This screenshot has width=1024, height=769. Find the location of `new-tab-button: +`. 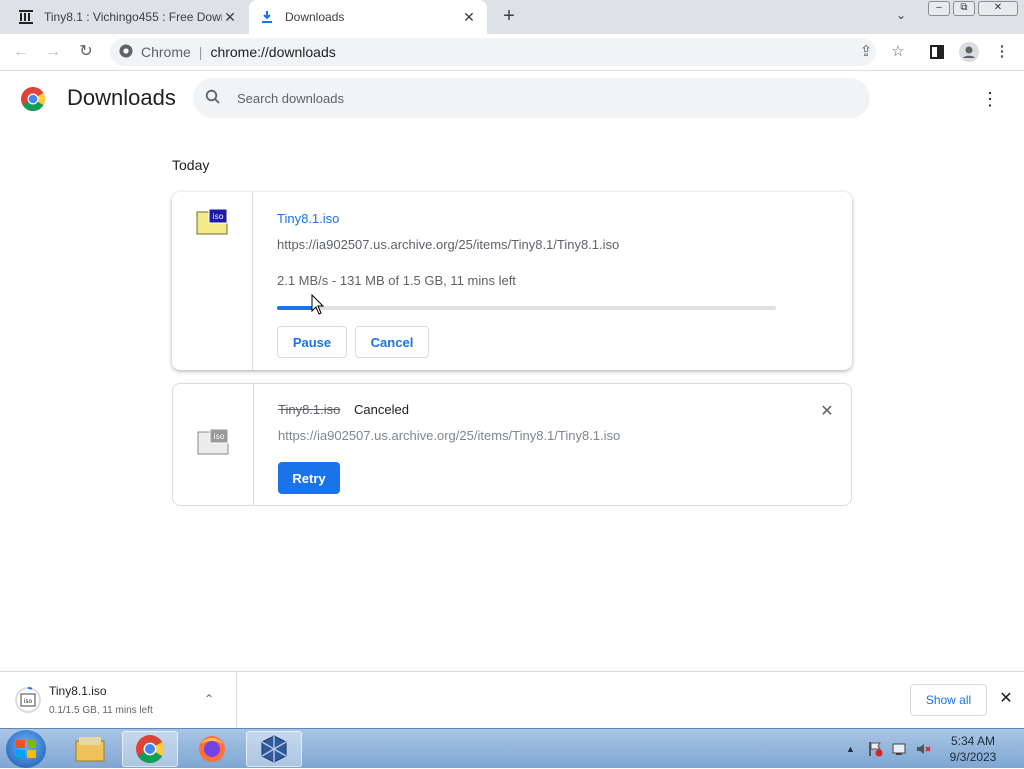

new-tab-button: + is located at coordinates (509, 17).